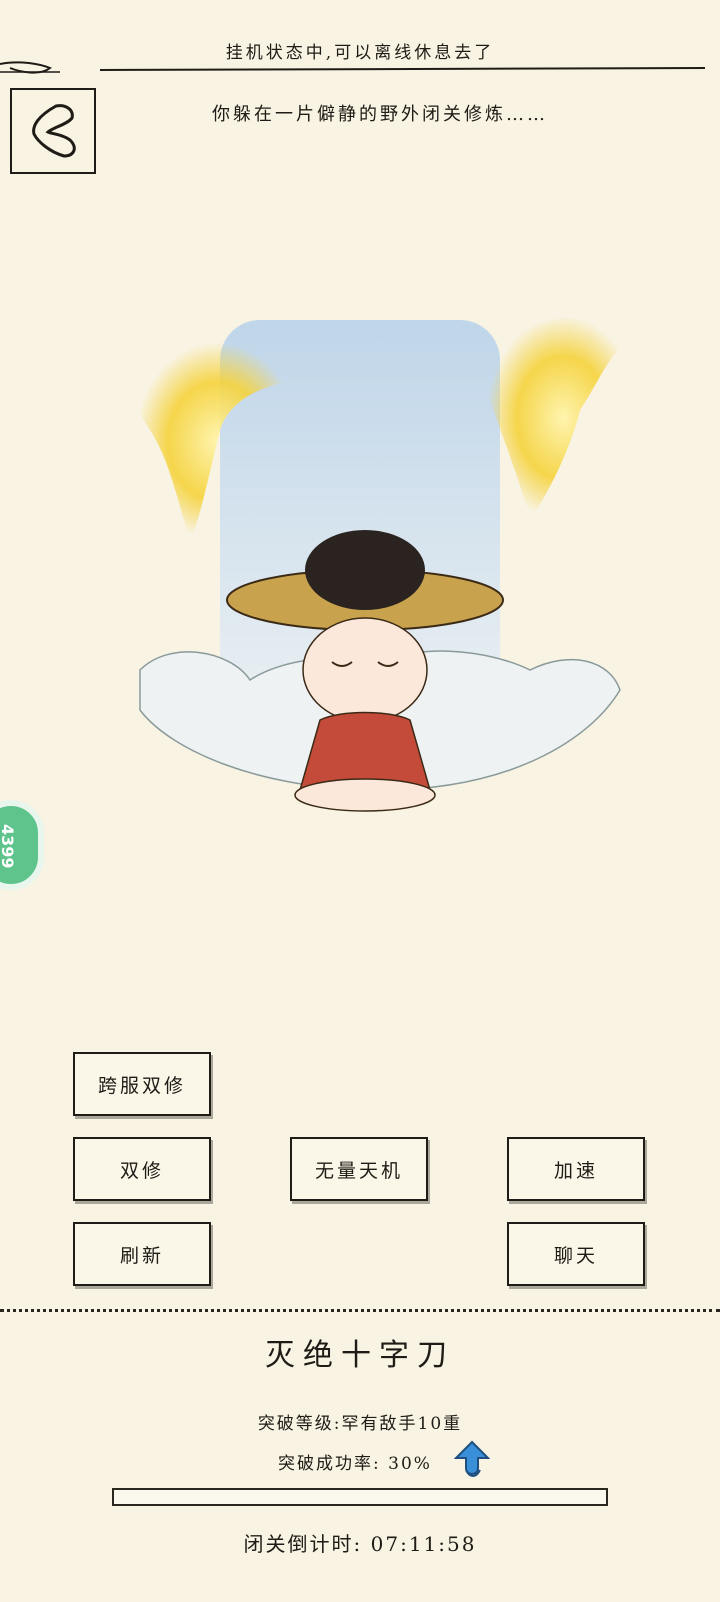  I want to click on skill-name: 灭绝十字刀, so click(360, 1355).